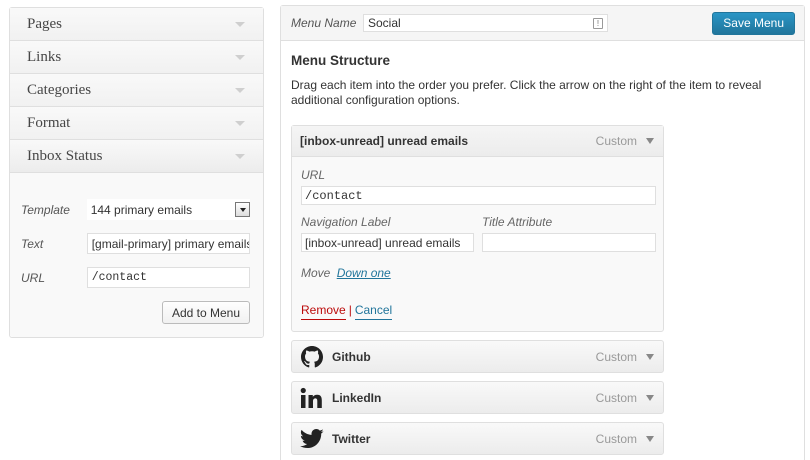 Image resolution: width=810 pixels, height=460 pixels. I want to click on accordion-label: Links, so click(44, 56).